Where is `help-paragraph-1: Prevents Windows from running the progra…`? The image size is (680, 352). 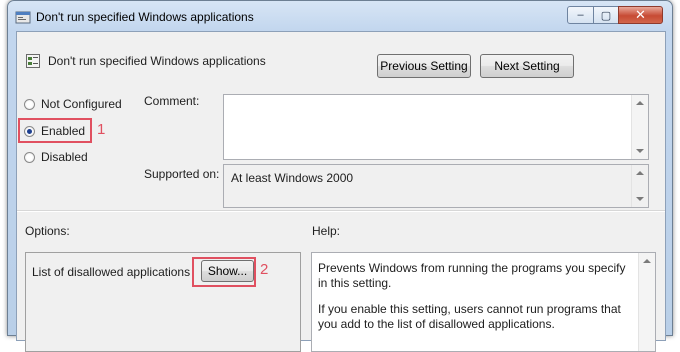
help-paragraph-1: Prevents Windows from running the progra… is located at coordinates (472, 275).